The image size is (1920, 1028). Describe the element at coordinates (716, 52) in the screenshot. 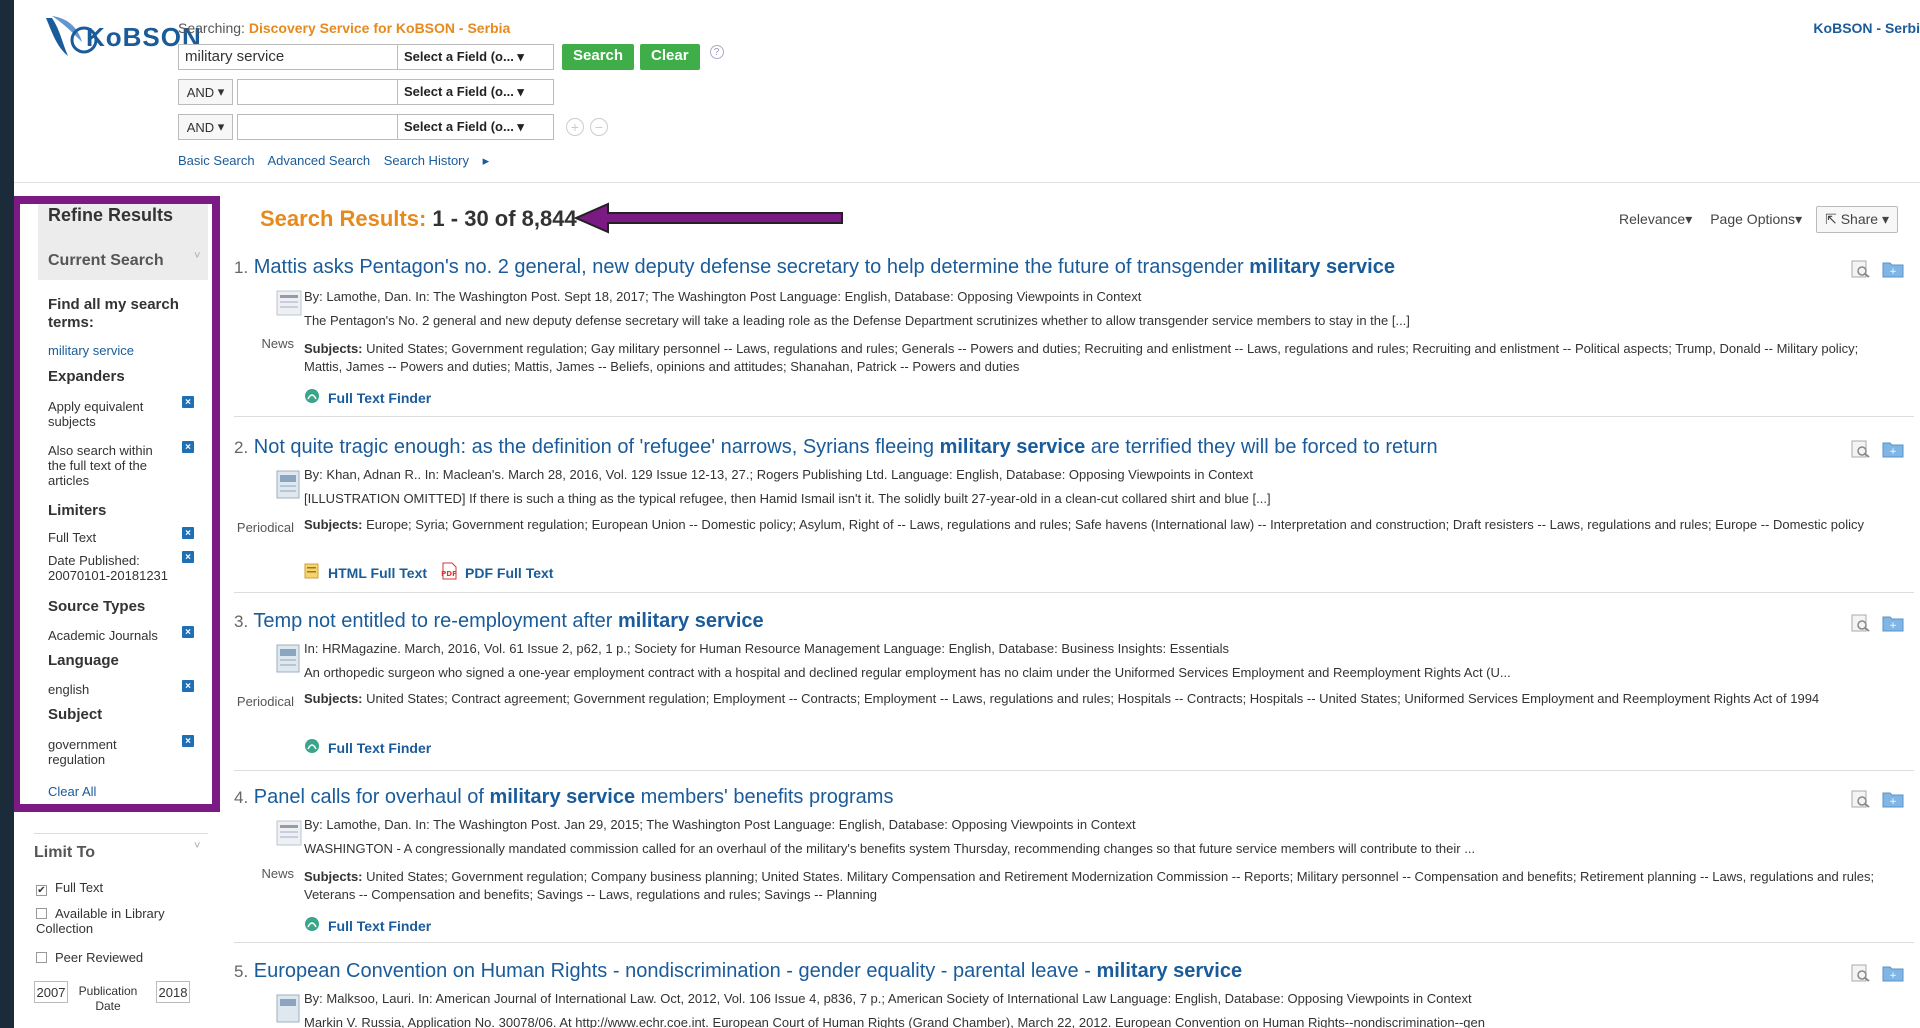

I see `help-icon: ?` at that location.